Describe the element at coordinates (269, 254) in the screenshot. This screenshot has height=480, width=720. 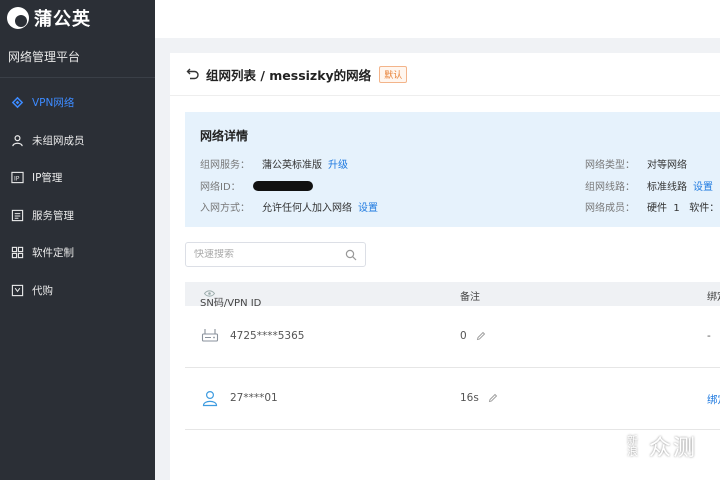
I see `search-input` at that location.